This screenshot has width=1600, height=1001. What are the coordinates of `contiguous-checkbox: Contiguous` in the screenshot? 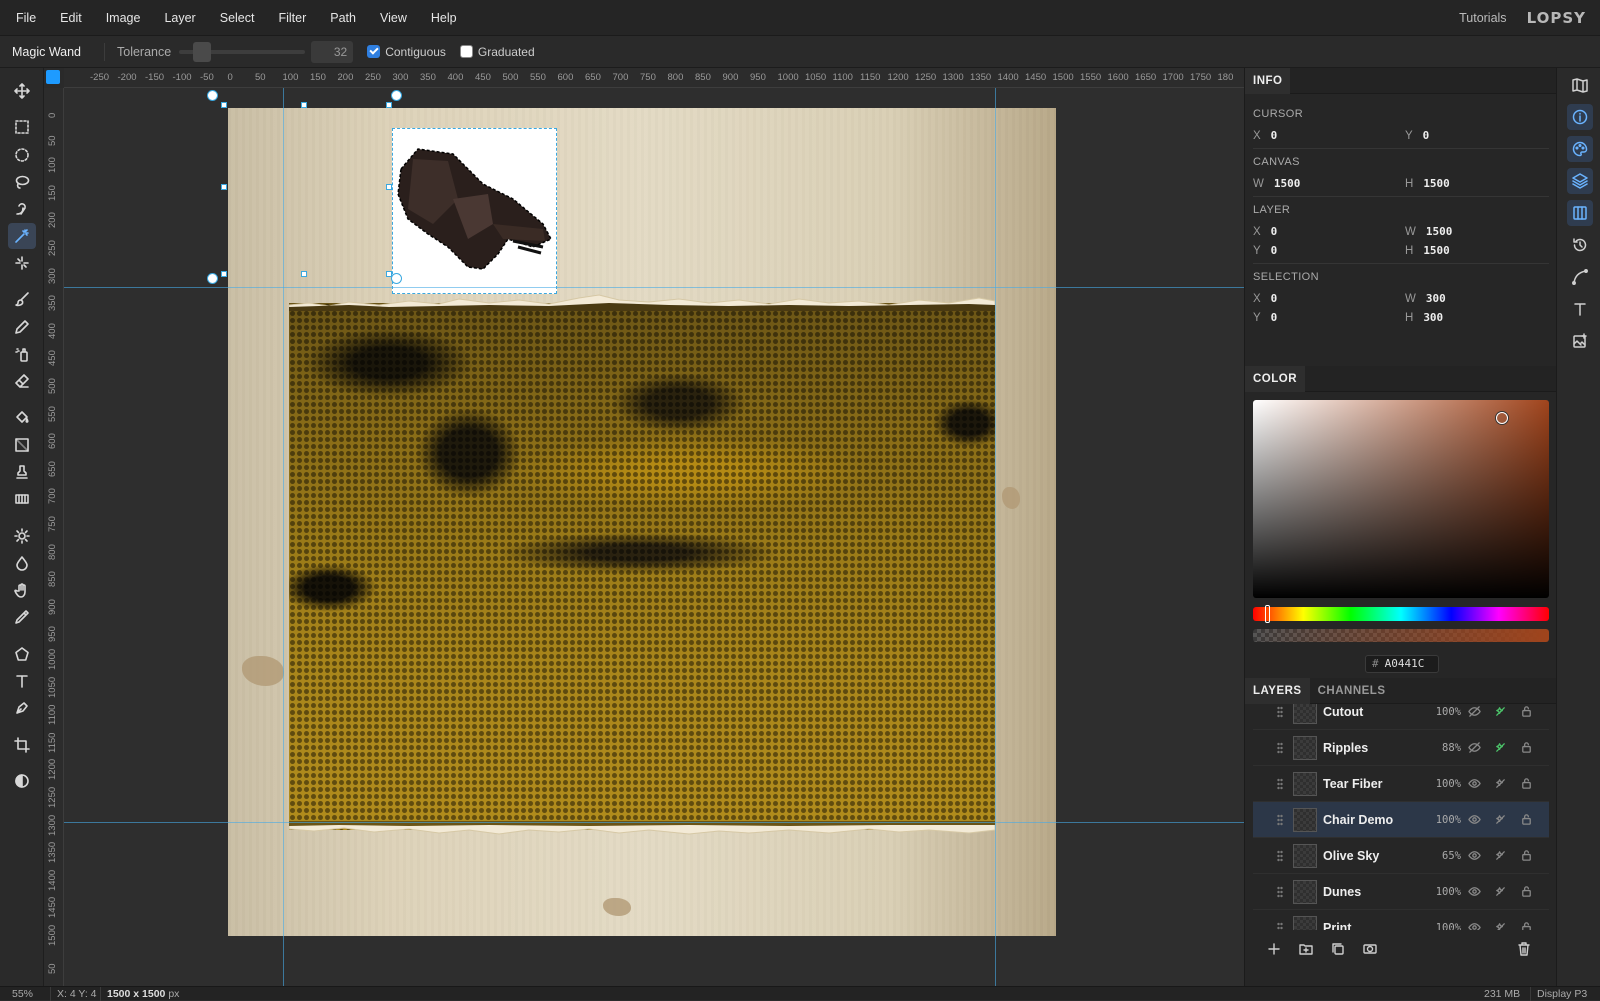 It's located at (406, 52).